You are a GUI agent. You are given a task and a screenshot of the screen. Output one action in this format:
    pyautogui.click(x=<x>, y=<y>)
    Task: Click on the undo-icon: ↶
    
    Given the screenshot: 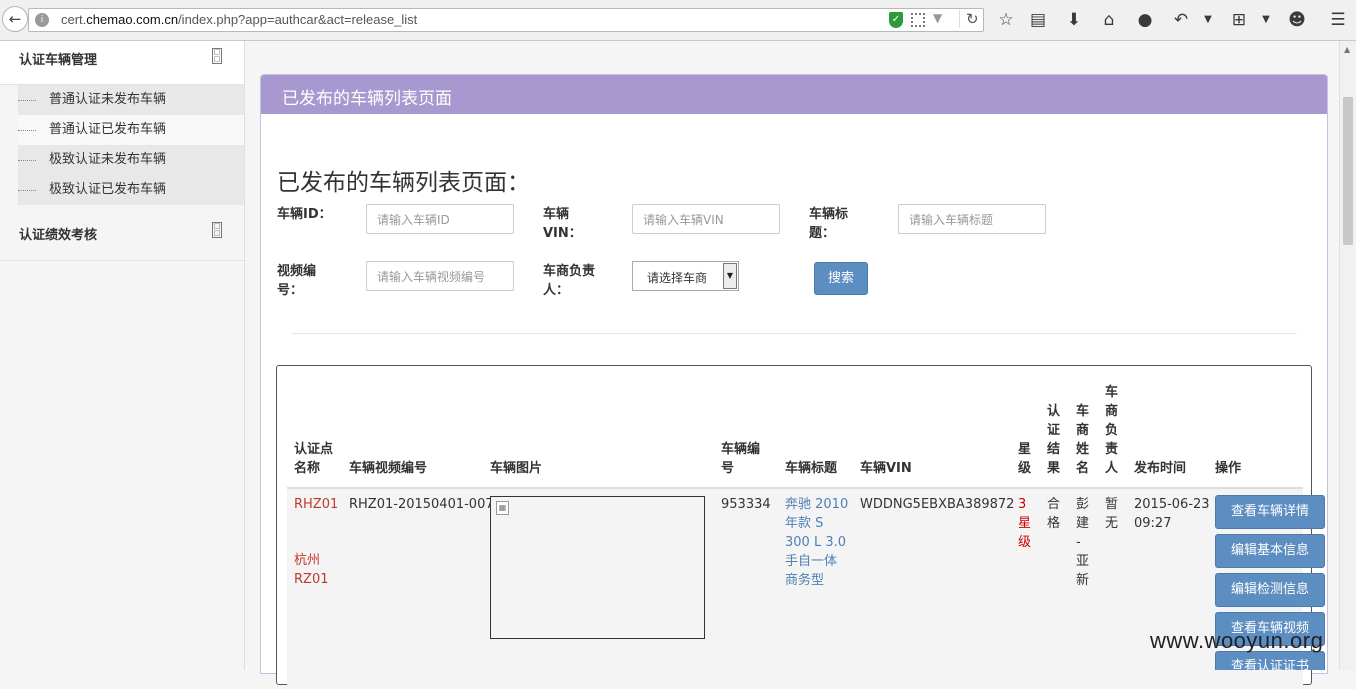 What is the action you would take?
    pyautogui.click(x=1181, y=20)
    